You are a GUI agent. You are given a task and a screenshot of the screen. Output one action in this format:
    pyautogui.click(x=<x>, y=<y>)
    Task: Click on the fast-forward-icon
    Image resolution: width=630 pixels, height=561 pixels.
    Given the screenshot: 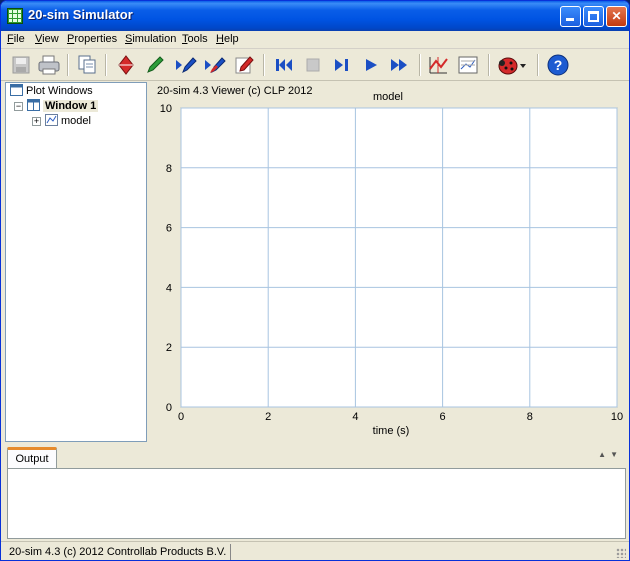 What is the action you would take?
    pyautogui.click(x=399, y=65)
    